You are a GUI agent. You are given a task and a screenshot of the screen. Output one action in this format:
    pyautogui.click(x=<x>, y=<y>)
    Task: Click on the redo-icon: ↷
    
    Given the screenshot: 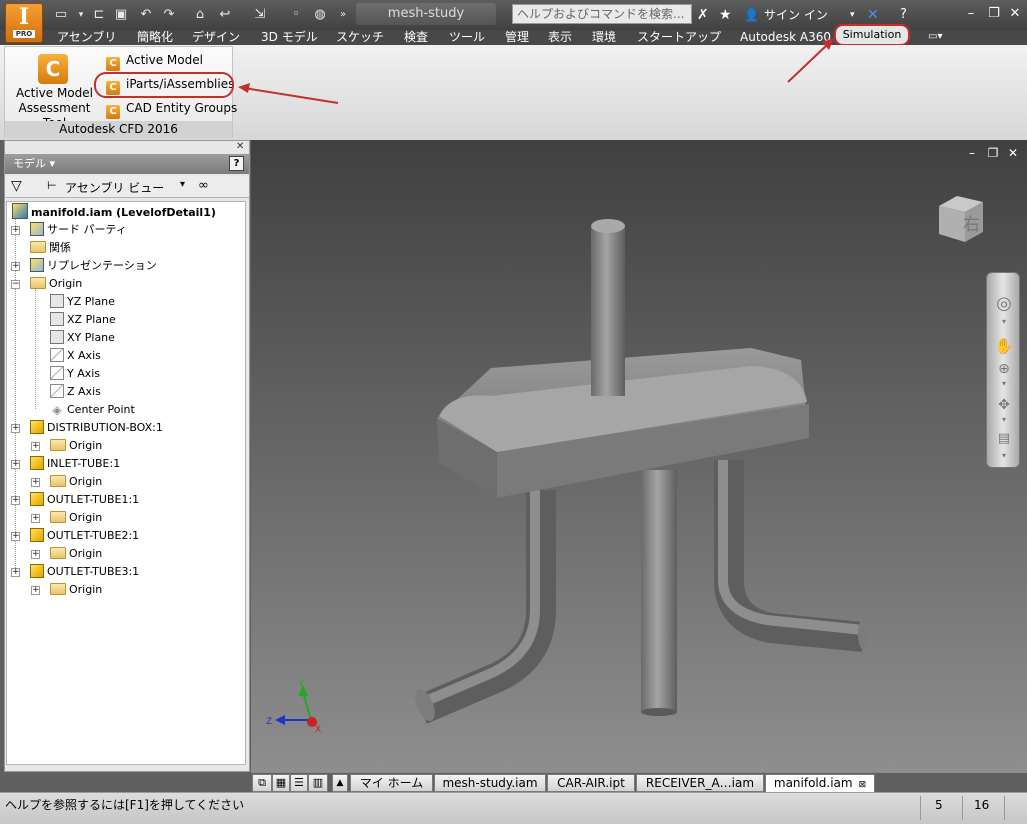 What is the action you would take?
    pyautogui.click(x=169, y=15)
    